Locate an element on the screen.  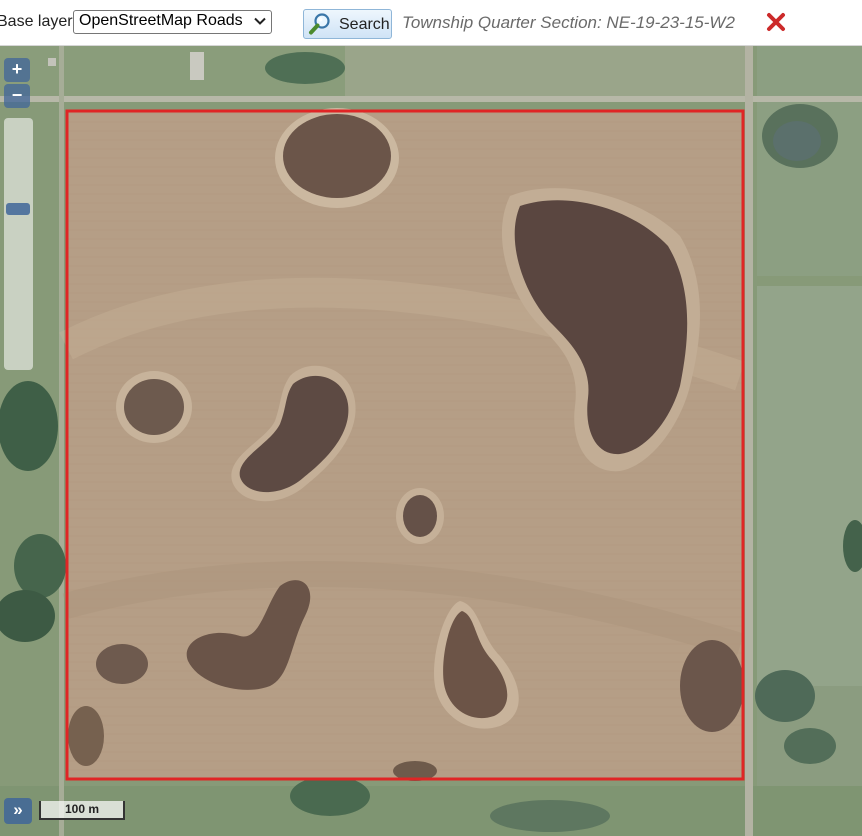
zoom-slider-handle is located at coordinates (18, 209).